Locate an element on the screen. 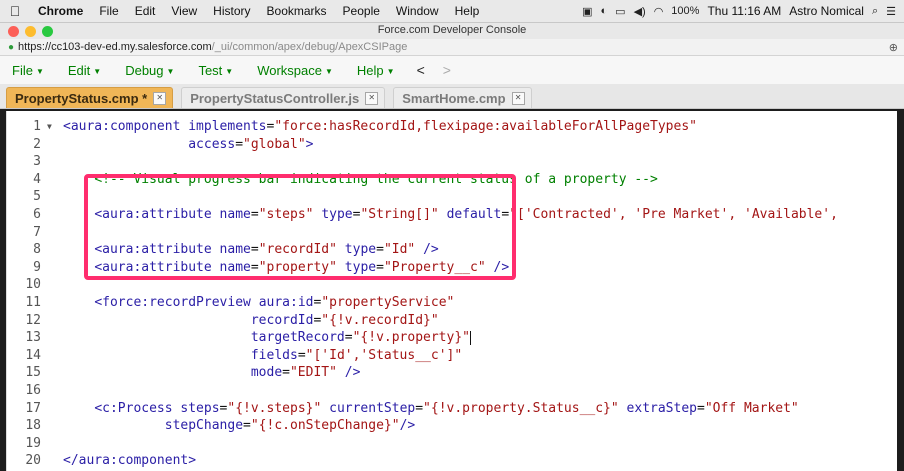 The height and width of the screenshot is (471, 904). screen-record-icon: ▣ is located at coordinates (587, 11).